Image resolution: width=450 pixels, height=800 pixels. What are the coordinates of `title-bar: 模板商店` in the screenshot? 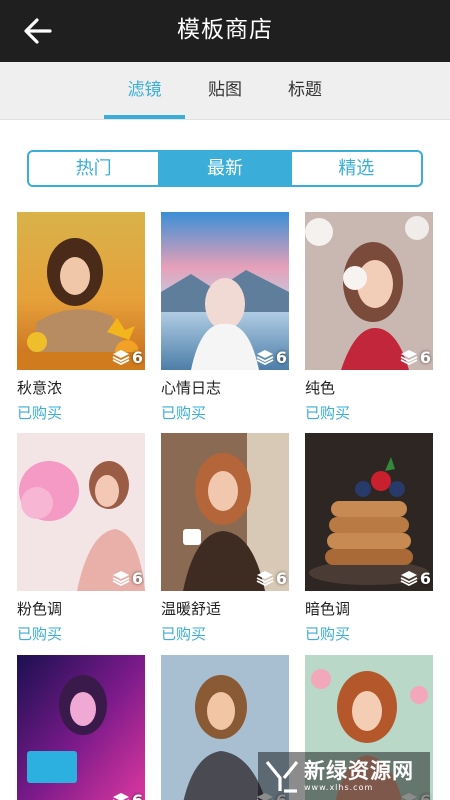 It's located at (225, 31).